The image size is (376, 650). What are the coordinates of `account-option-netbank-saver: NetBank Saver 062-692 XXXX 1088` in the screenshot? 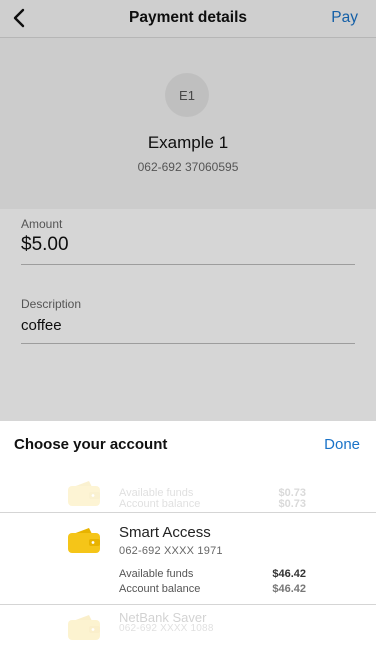 It's located at (188, 628).